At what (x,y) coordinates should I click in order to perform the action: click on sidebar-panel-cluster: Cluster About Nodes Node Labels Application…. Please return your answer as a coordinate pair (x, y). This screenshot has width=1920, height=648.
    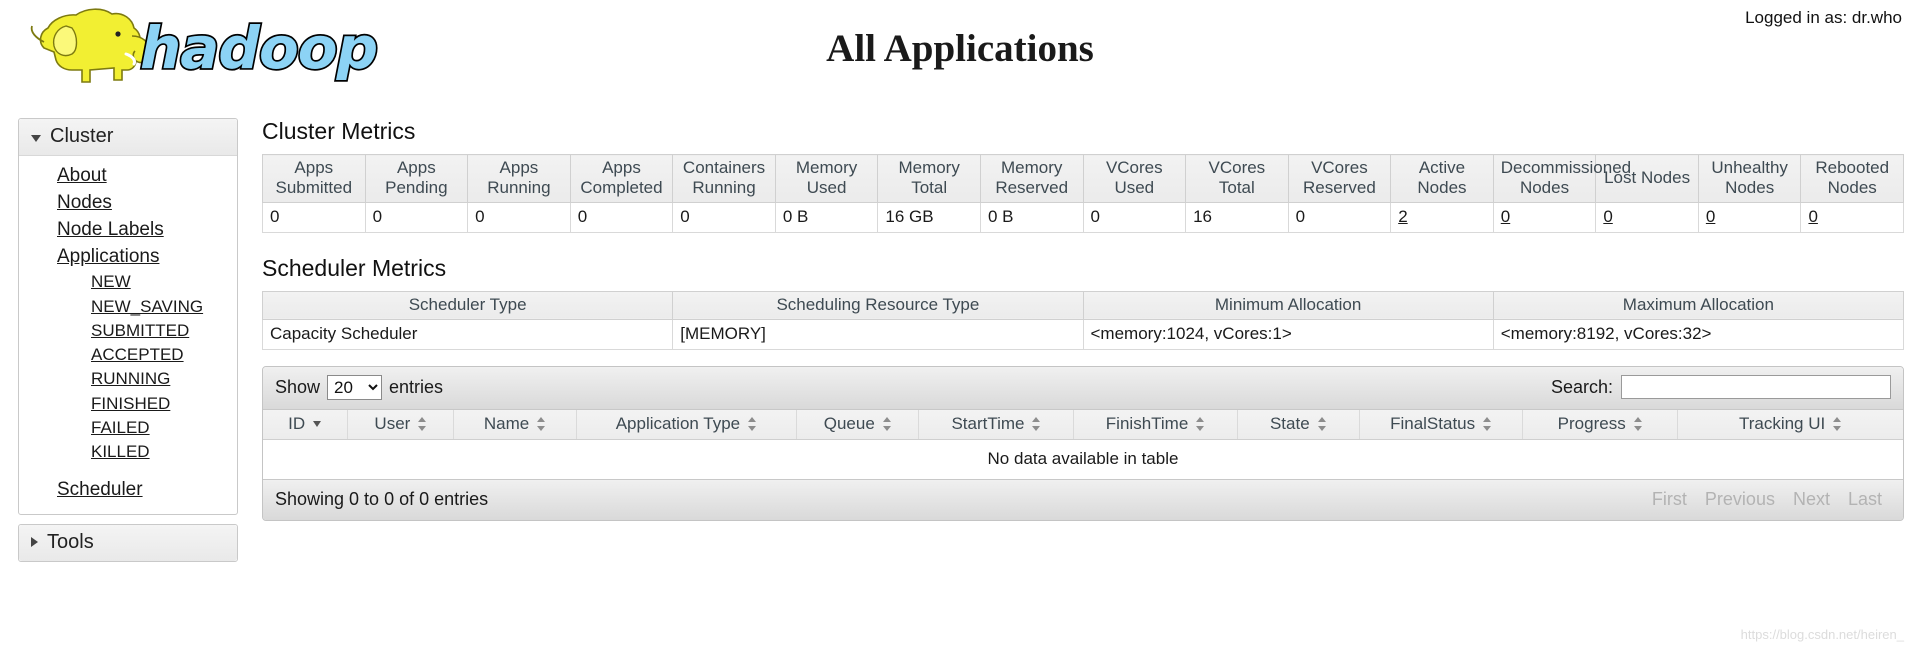
    Looking at the image, I should click on (128, 316).